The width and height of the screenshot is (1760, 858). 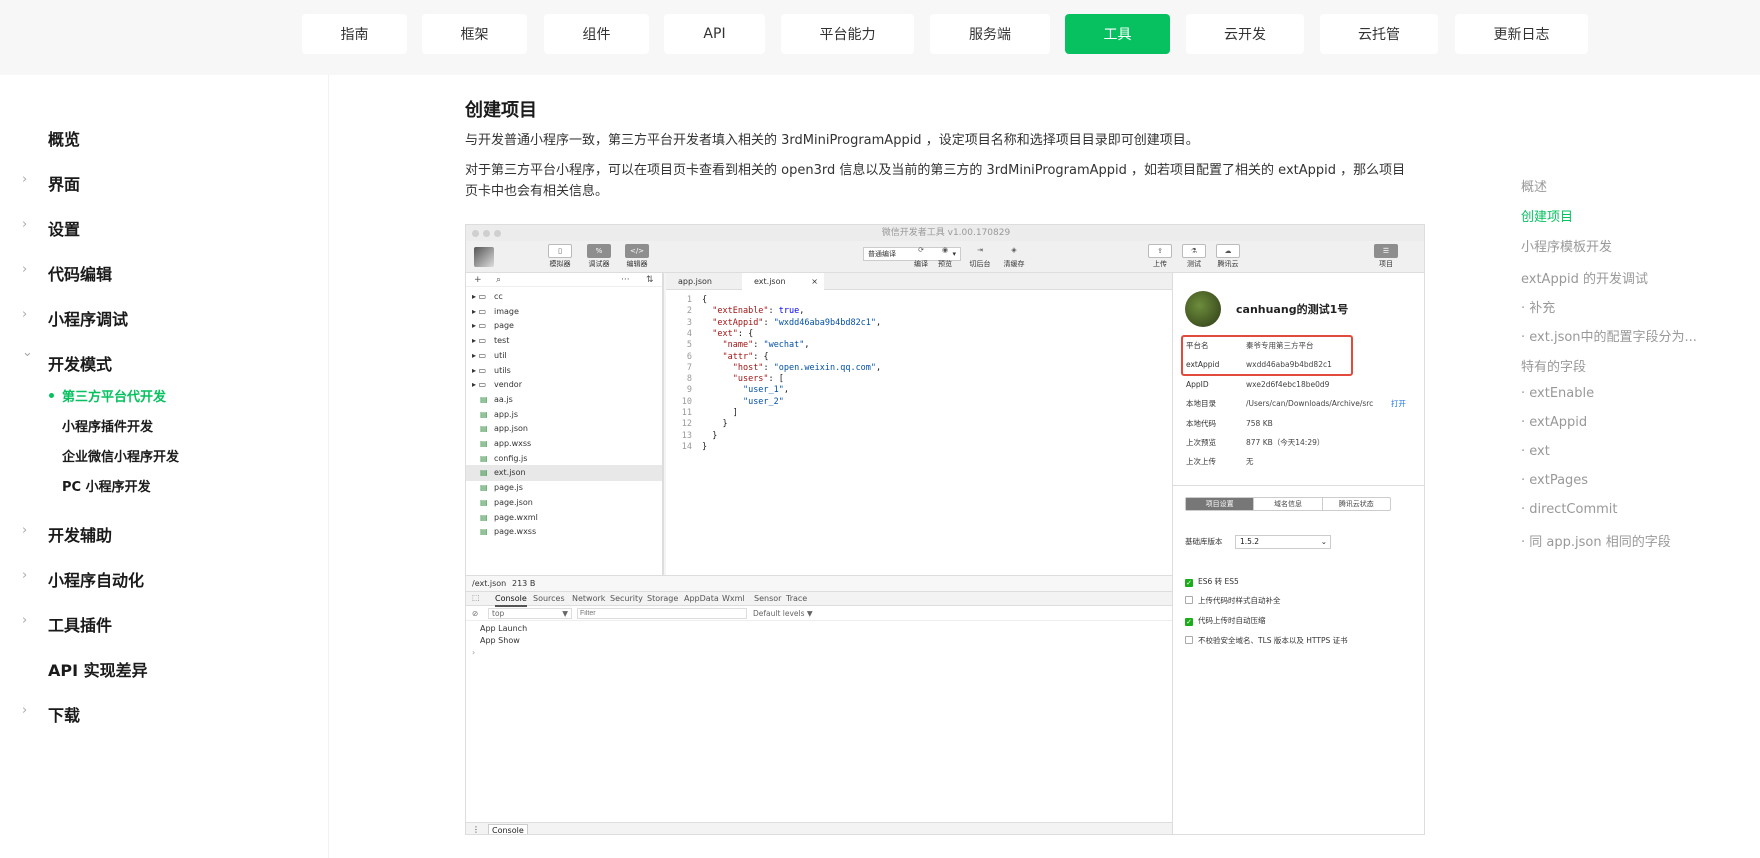 I want to click on toc-item: 概述, so click(x=1534, y=185).